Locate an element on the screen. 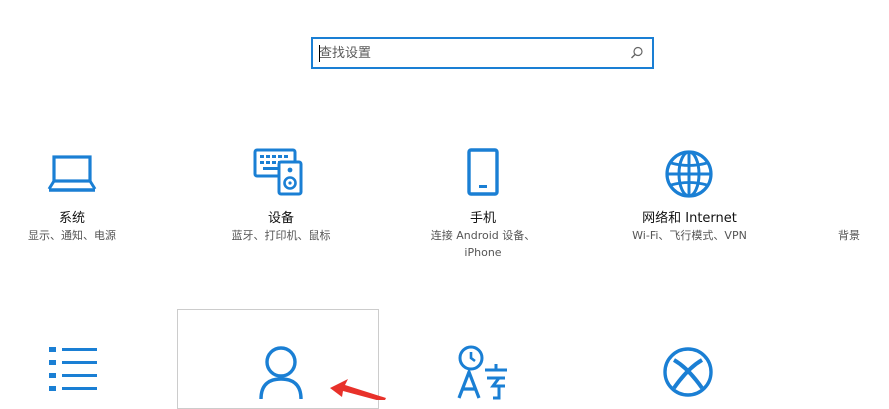 The width and height of the screenshot is (889, 409). laptop-icon is located at coordinates (72, 173).